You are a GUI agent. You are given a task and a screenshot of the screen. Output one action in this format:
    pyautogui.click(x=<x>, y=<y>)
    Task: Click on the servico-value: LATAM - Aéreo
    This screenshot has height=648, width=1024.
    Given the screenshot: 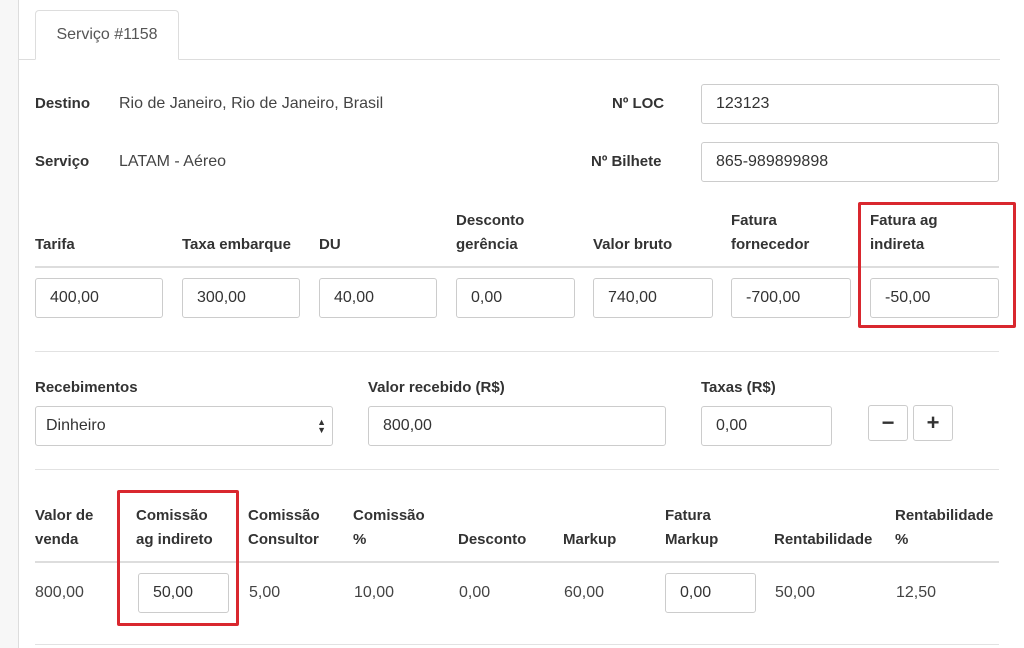 What is the action you would take?
    pyautogui.click(x=172, y=161)
    